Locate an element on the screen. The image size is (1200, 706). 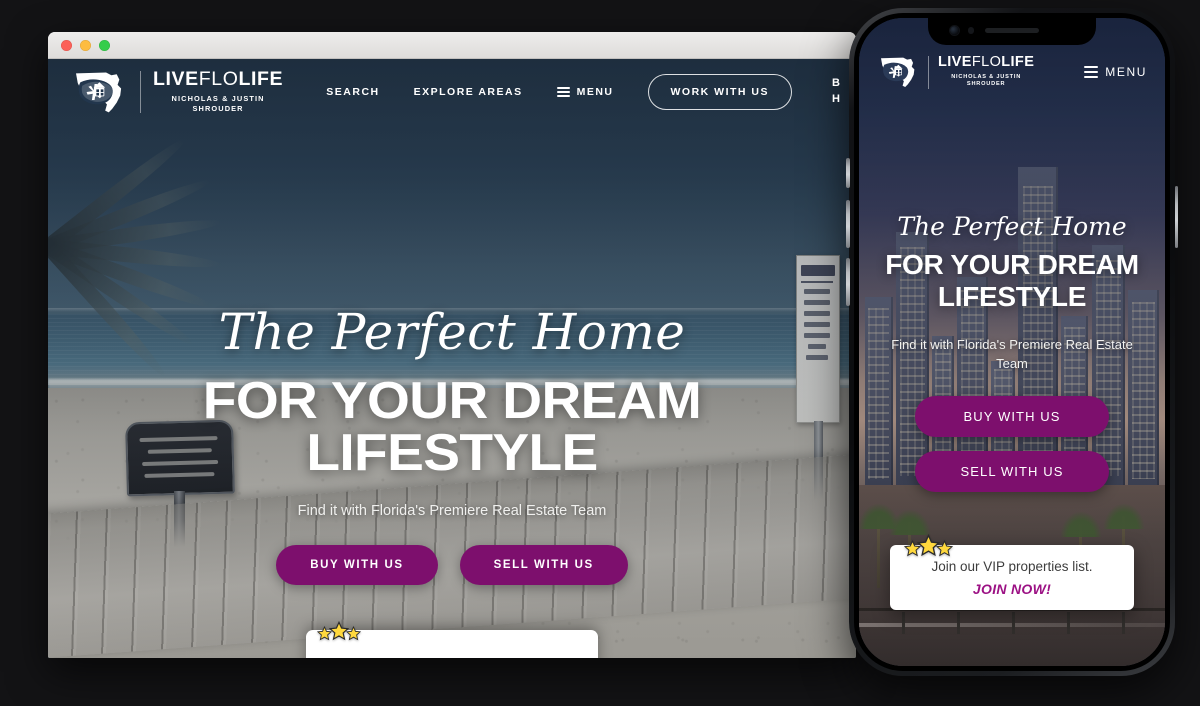
phone-silent-switch is located at coordinates (848, 173).